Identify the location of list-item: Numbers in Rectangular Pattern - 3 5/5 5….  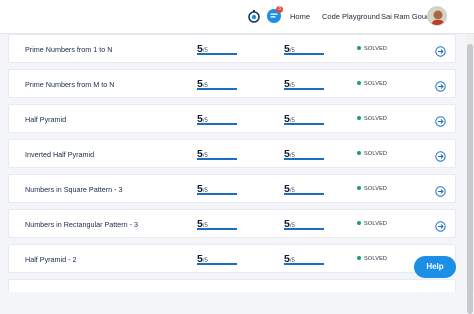
(232, 223).